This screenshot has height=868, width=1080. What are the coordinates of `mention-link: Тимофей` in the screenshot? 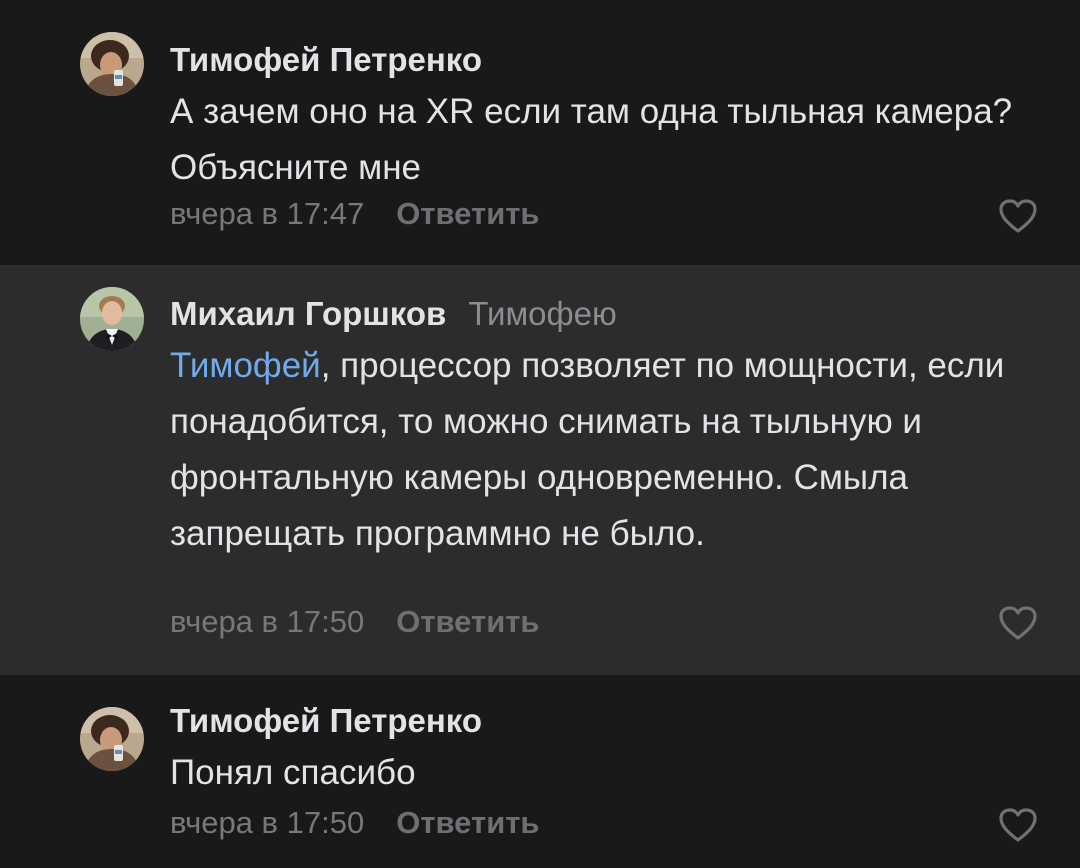 It's located at (245, 365).